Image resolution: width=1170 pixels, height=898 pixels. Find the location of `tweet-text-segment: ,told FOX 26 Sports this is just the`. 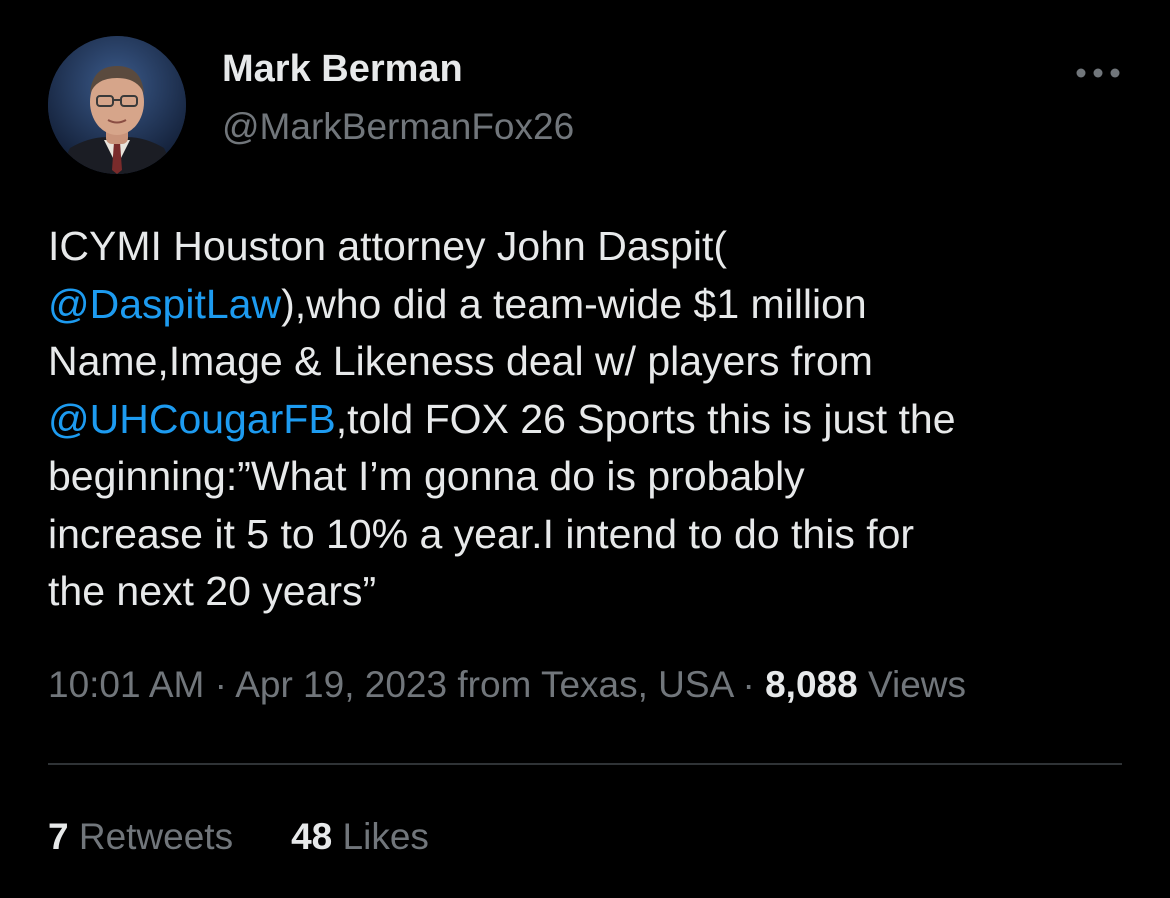

tweet-text-segment: ,told FOX 26 Sports this is just the is located at coordinates (645, 418).